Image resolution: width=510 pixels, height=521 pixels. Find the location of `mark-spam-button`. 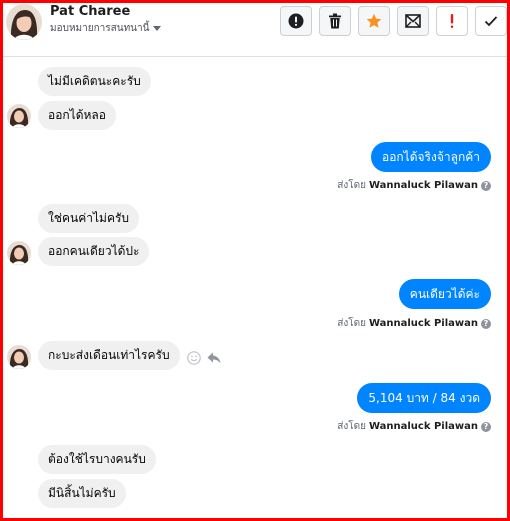

mark-spam-button is located at coordinates (296, 21).